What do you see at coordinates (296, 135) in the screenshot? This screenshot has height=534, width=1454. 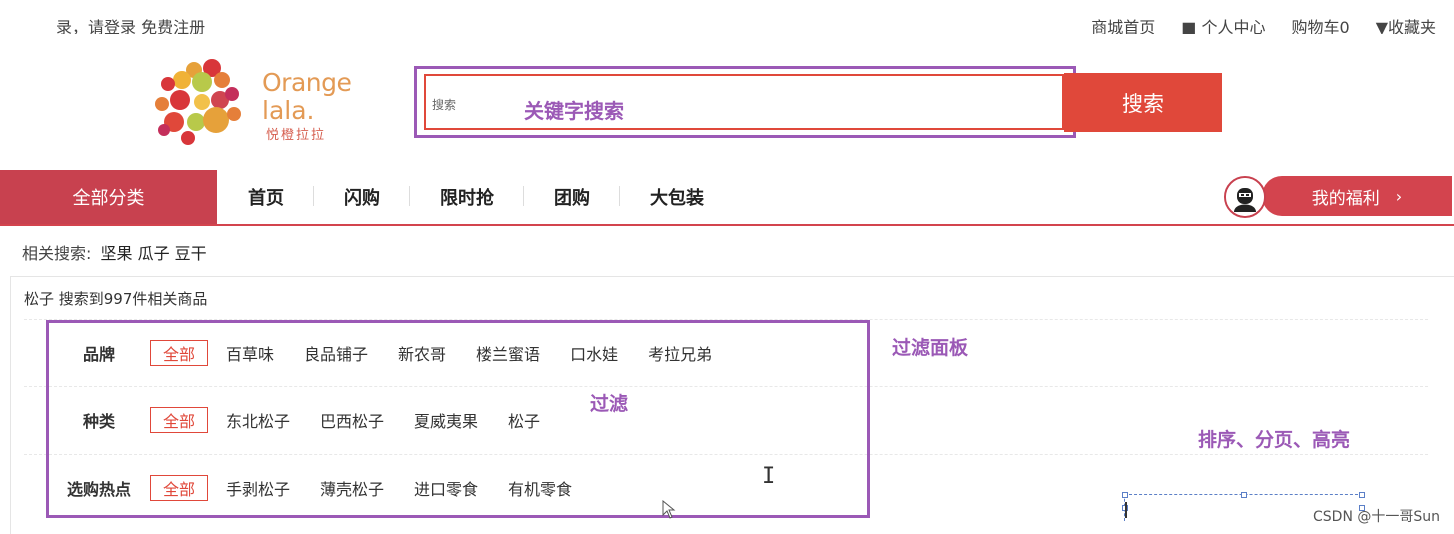 I see `logo-text-chinese: 悦橙拉拉` at bounding box center [296, 135].